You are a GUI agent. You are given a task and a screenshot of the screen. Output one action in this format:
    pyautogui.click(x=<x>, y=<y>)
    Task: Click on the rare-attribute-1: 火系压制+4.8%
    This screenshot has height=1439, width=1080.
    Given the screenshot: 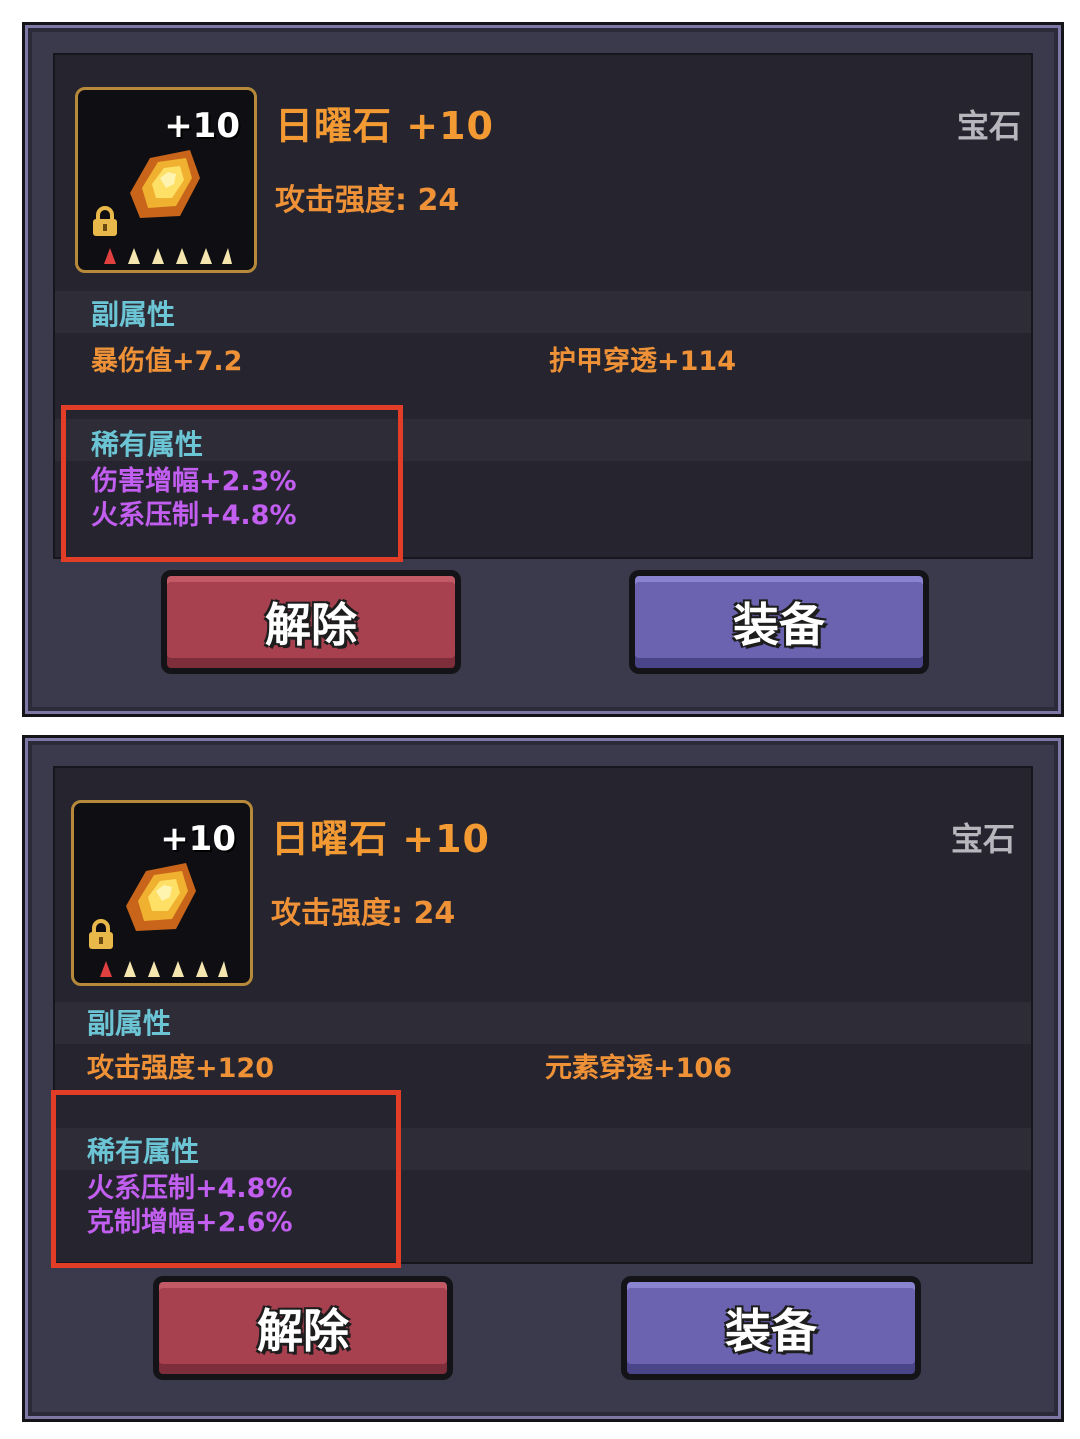 What is the action you would take?
    pyautogui.click(x=190, y=1188)
    